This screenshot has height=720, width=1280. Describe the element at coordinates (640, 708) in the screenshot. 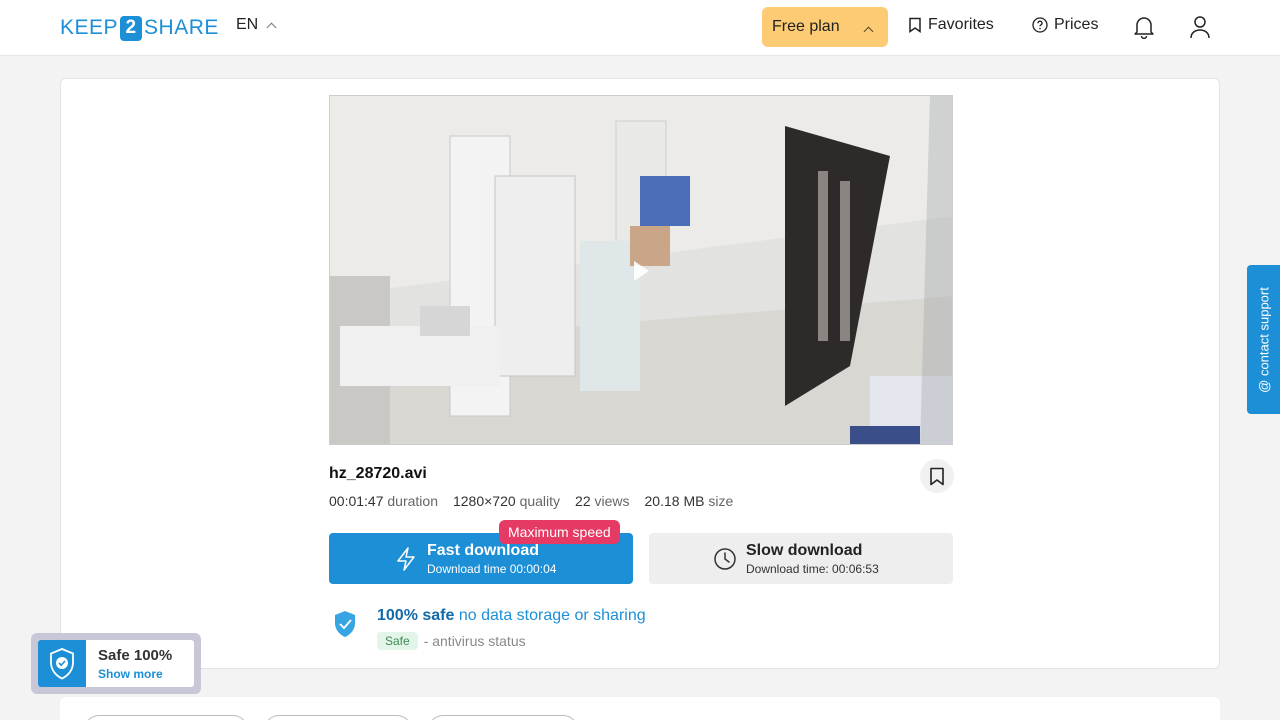

I see `related-card` at that location.